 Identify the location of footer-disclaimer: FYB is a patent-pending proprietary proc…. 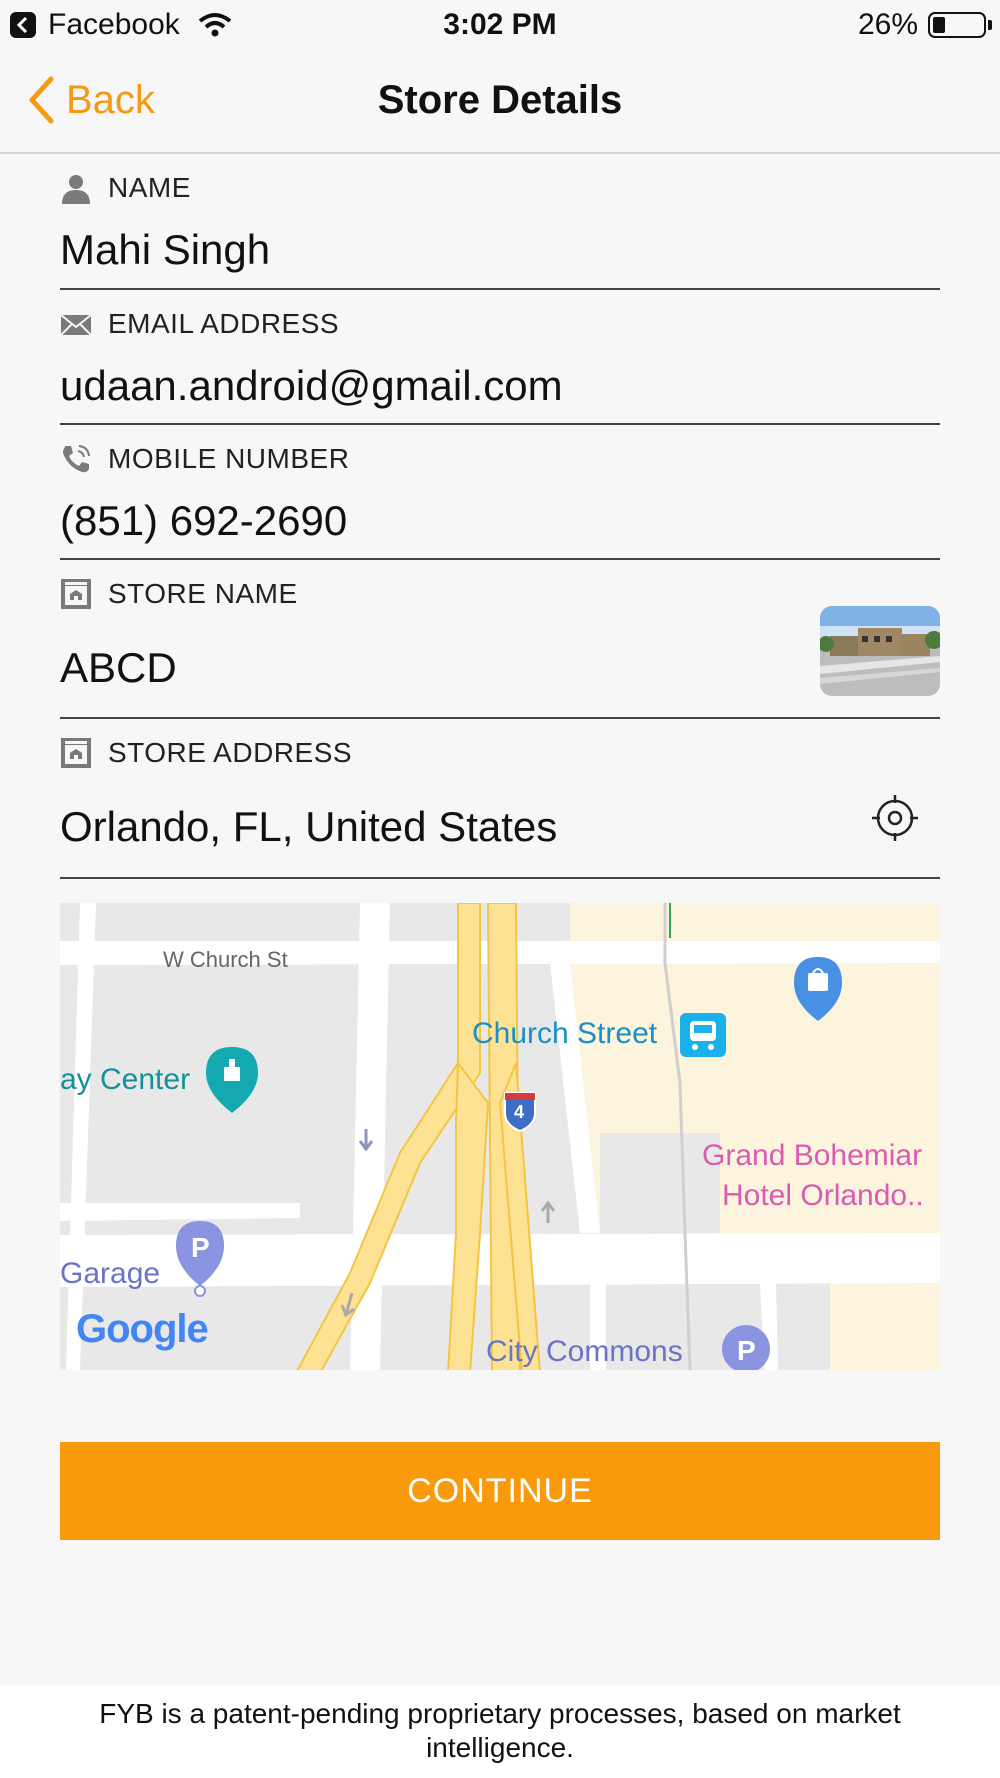
(500, 1730).